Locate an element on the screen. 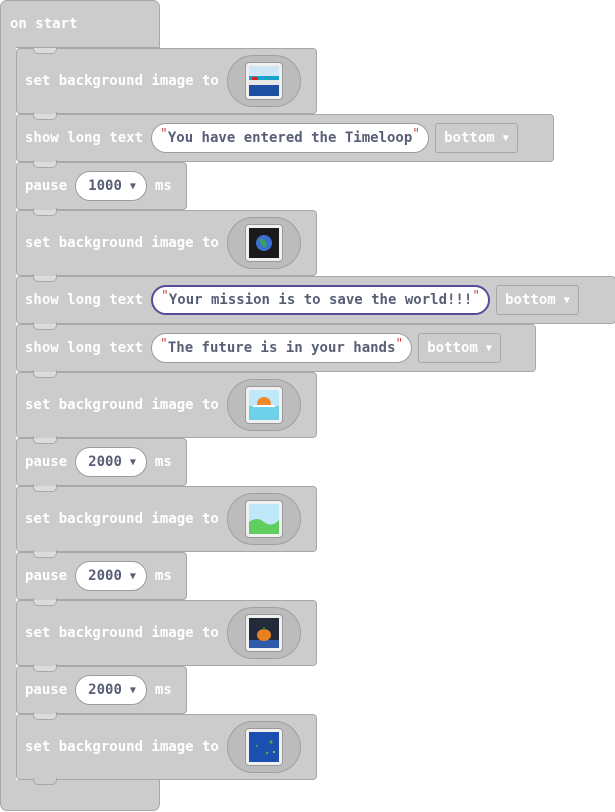 Image resolution: width=615 pixels, height=812 pixels. text-value: Your mission is to save the world!!! is located at coordinates (320, 300).